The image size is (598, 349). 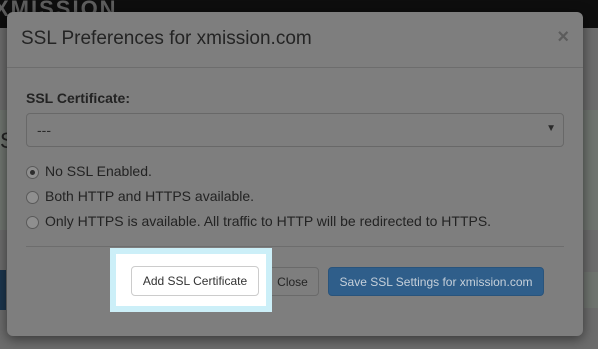 What do you see at coordinates (295, 130) in the screenshot?
I see `ssl-certificate-select: --- ▼` at bounding box center [295, 130].